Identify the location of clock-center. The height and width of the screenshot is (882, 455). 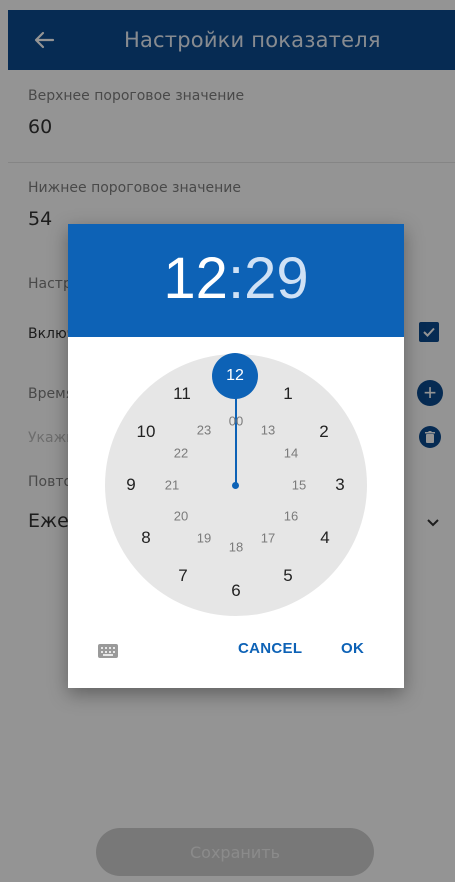
(235, 485).